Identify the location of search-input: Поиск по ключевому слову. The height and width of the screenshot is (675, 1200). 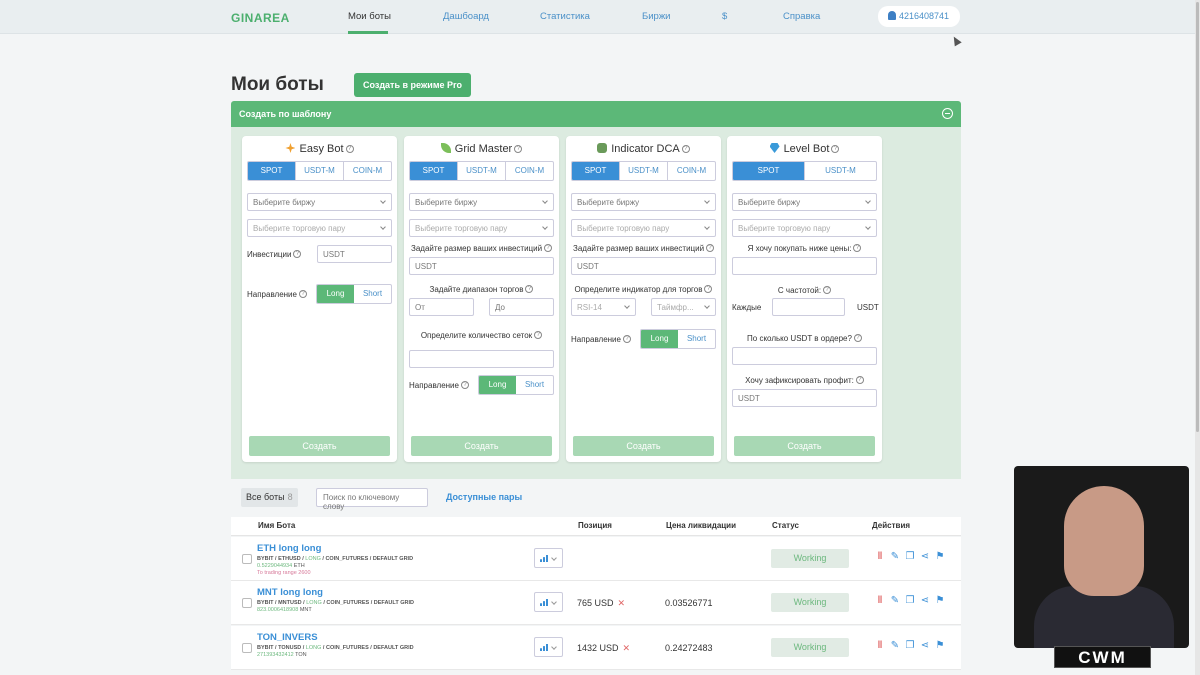
(372, 499).